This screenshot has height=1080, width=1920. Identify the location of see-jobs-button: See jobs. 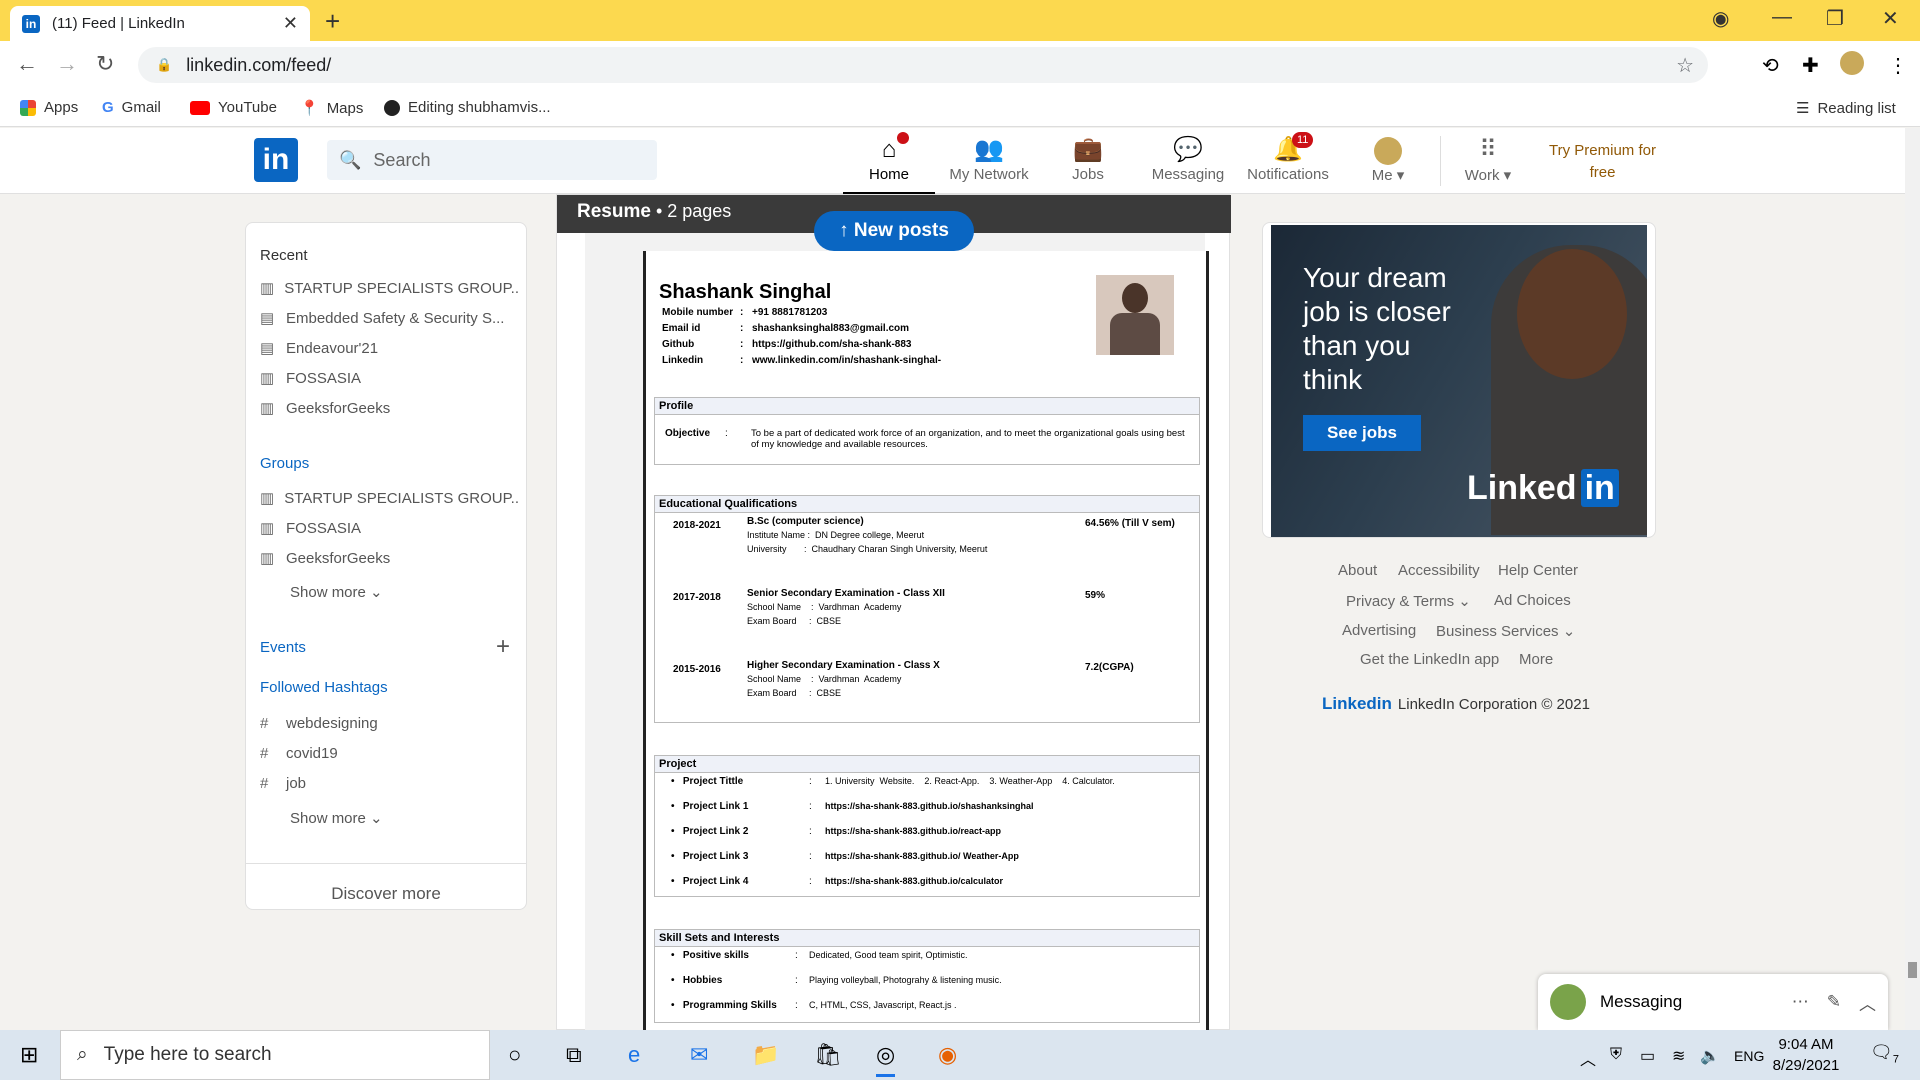
(1362, 433).